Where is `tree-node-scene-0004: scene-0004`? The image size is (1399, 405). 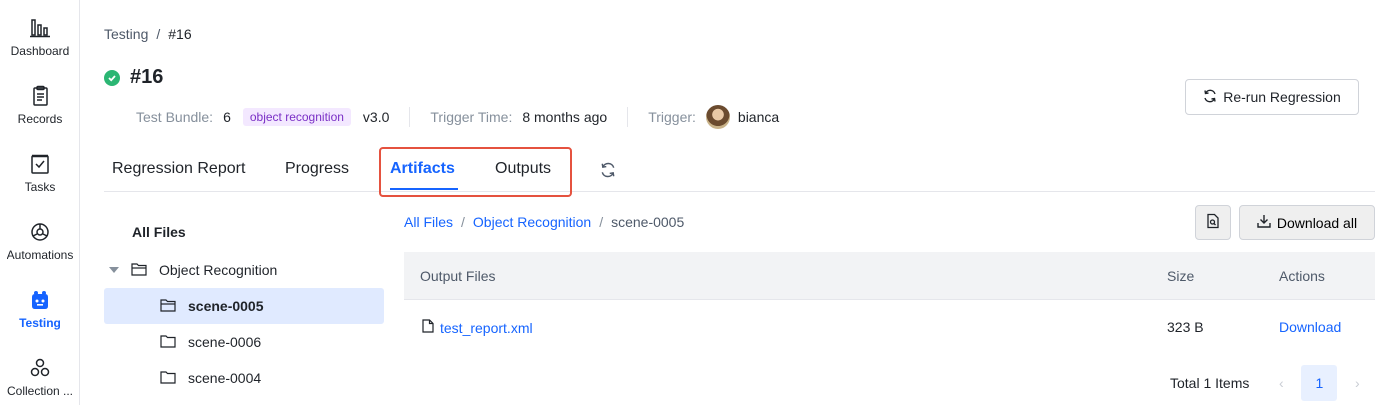
tree-node-scene-0004: scene-0004 is located at coordinates (244, 378).